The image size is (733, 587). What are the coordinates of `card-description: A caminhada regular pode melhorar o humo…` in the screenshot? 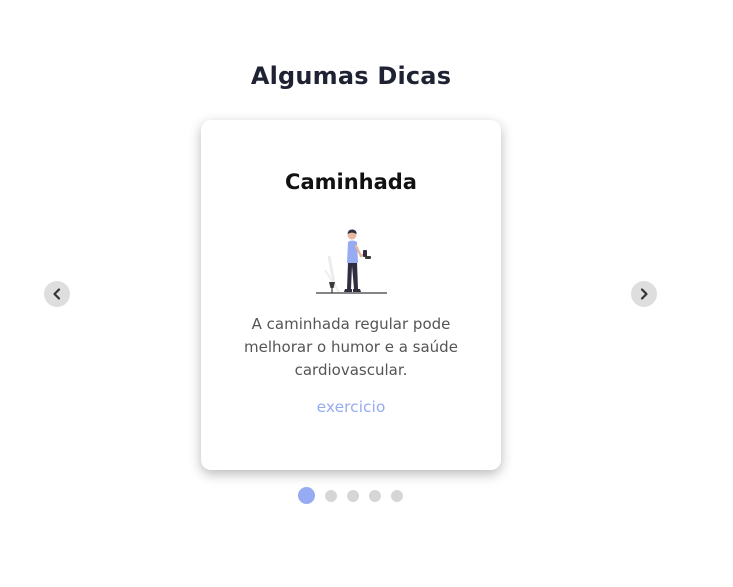 It's located at (351, 347).